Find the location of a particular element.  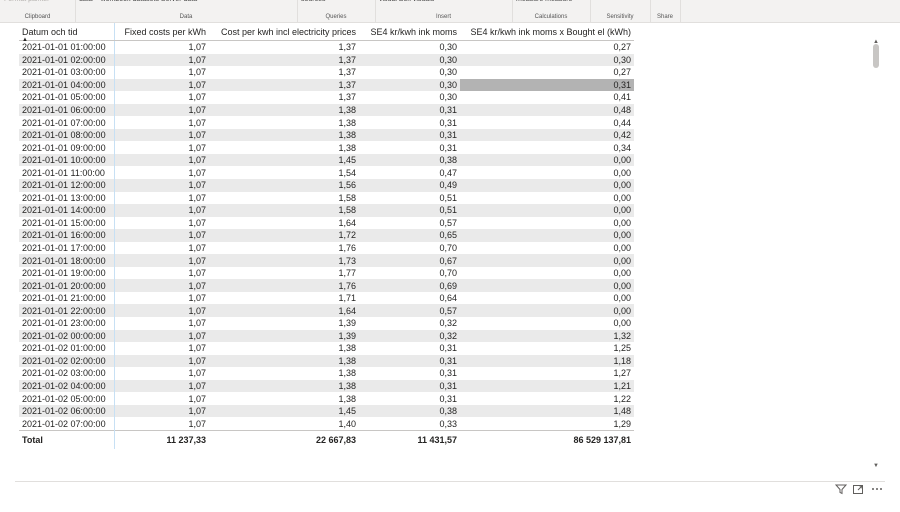

cell-cost-per-kwh: 1,76 is located at coordinates (284, 248).